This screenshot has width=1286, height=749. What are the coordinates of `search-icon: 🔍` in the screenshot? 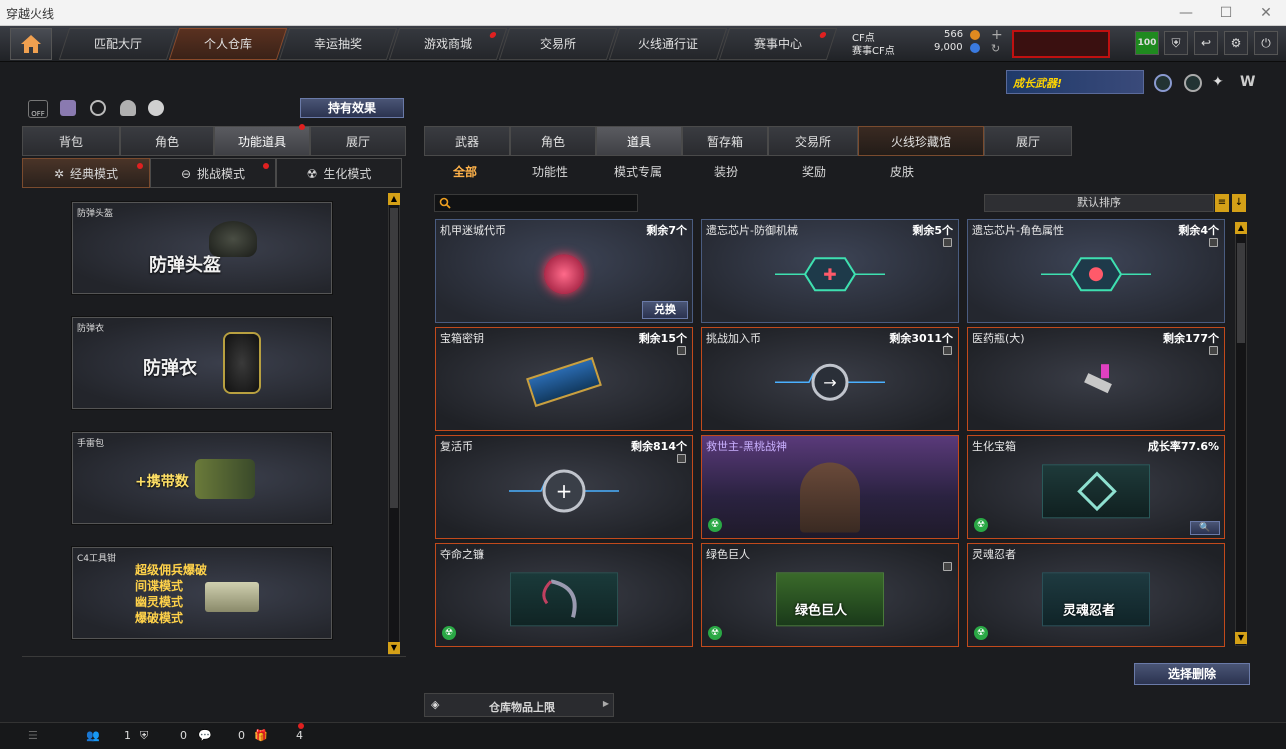 It's located at (1205, 528).